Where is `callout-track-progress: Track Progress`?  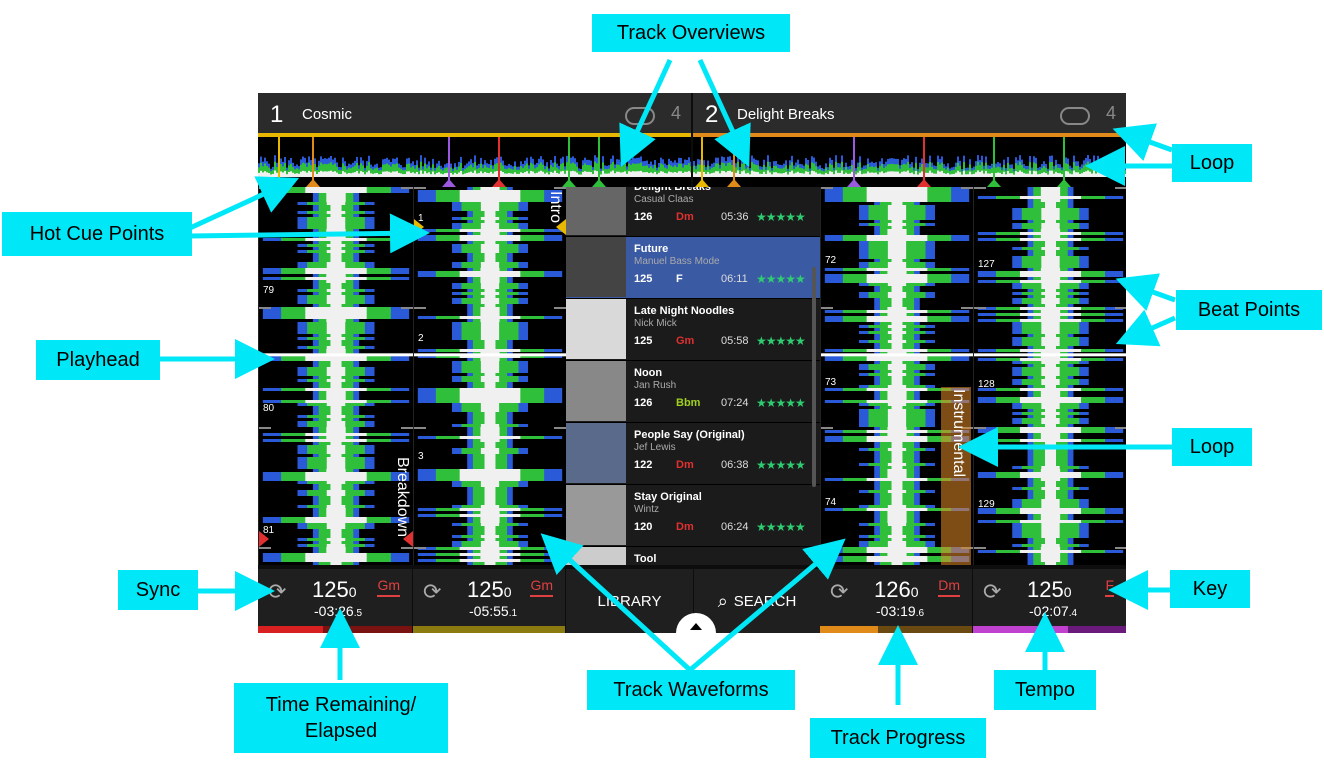 callout-track-progress: Track Progress is located at coordinates (898, 738).